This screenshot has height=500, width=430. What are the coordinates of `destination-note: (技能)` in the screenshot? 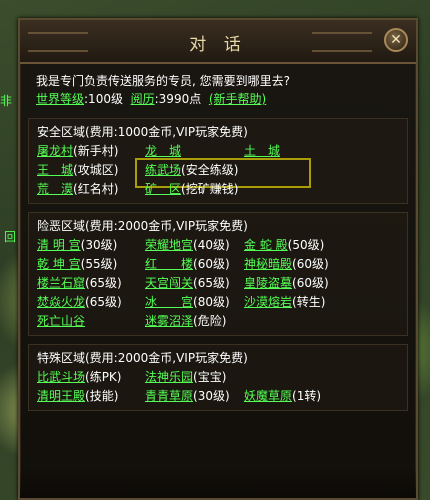 It's located at (102, 396).